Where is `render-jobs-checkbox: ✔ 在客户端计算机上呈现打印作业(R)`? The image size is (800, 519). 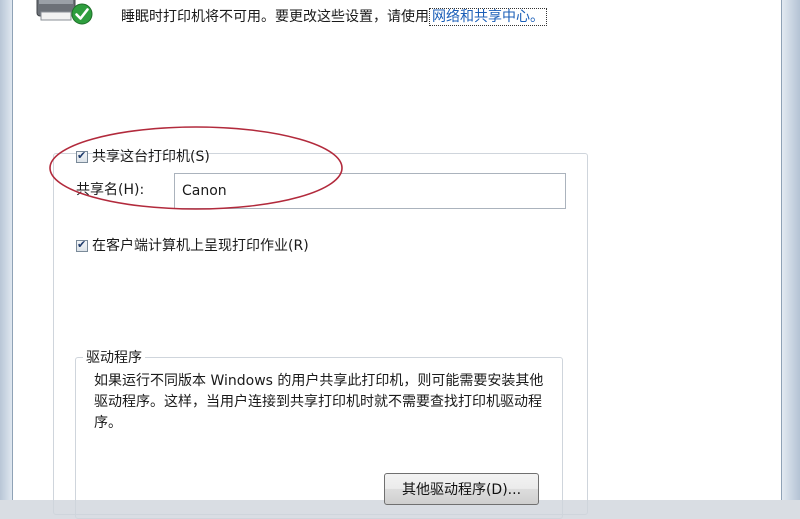
render-jobs-checkbox: ✔ 在客户端计算机上呈现打印作业(R) is located at coordinates (192, 245).